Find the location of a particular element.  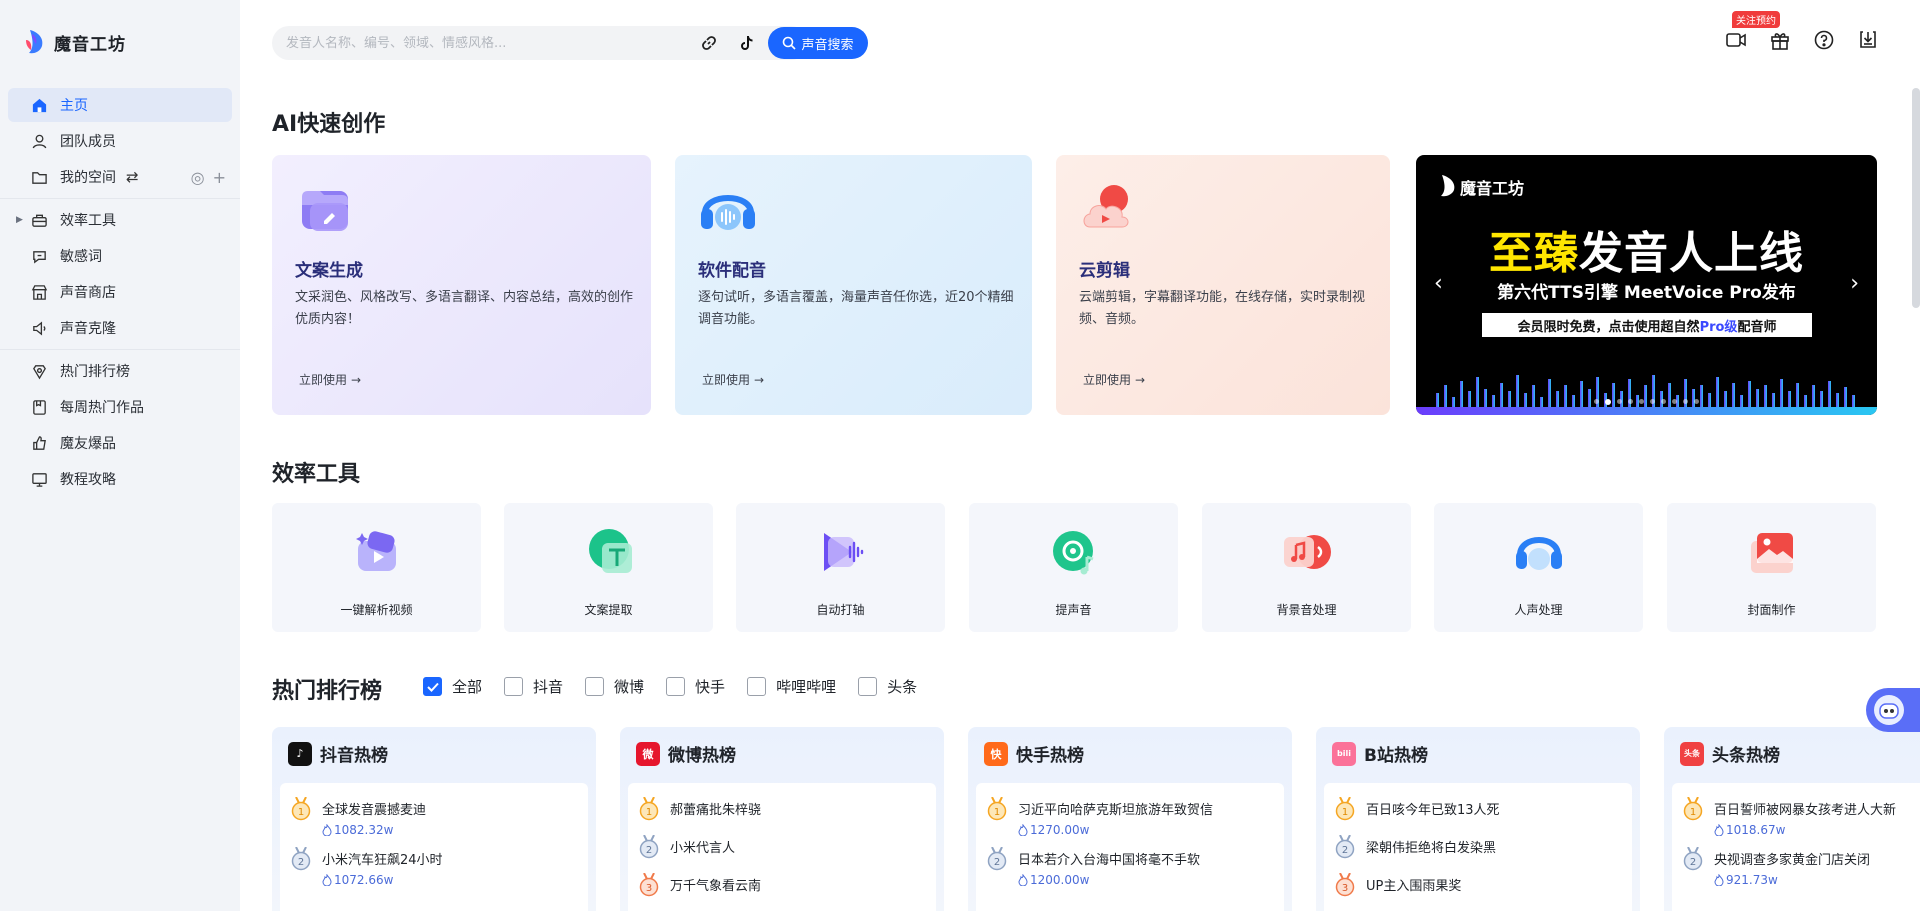

sidebar-item-store: 声音商店 is located at coordinates (120, 292).